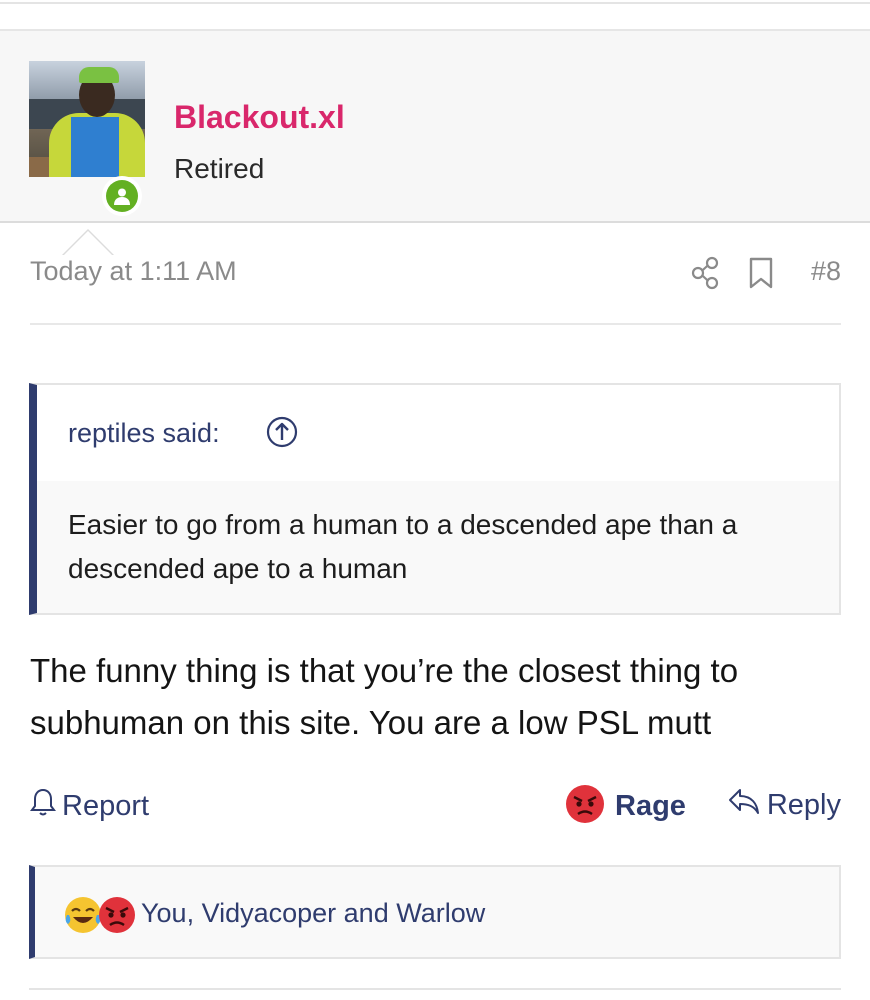 This screenshot has width=870, height=1000. I want to click on post-meta: Today at 1:11 AM #8, so click(435, 275).